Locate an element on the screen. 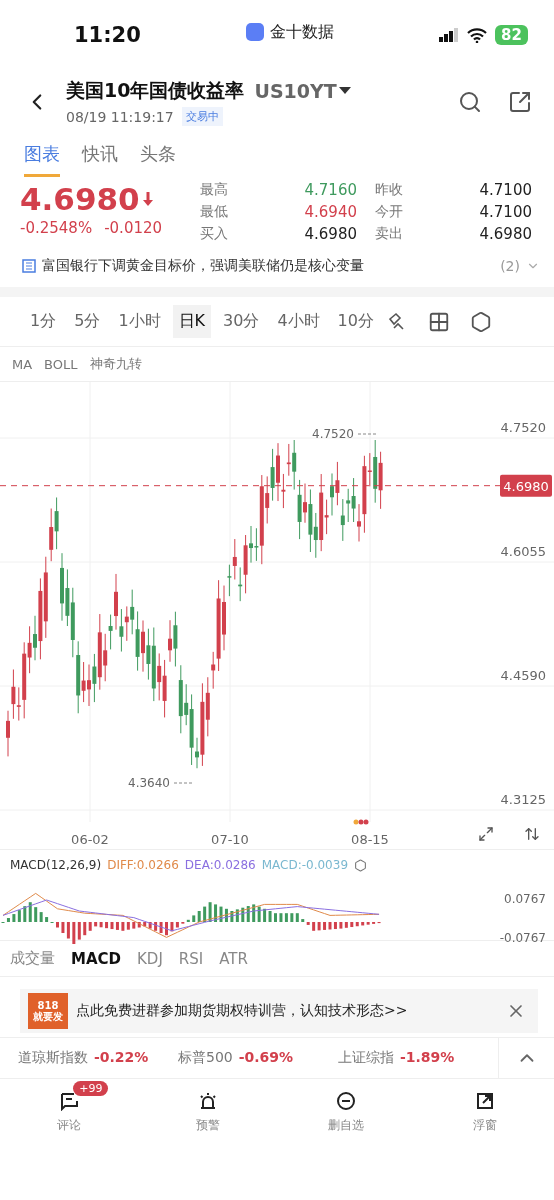  stat-label: 今开 is located at coordinates (389, 212).